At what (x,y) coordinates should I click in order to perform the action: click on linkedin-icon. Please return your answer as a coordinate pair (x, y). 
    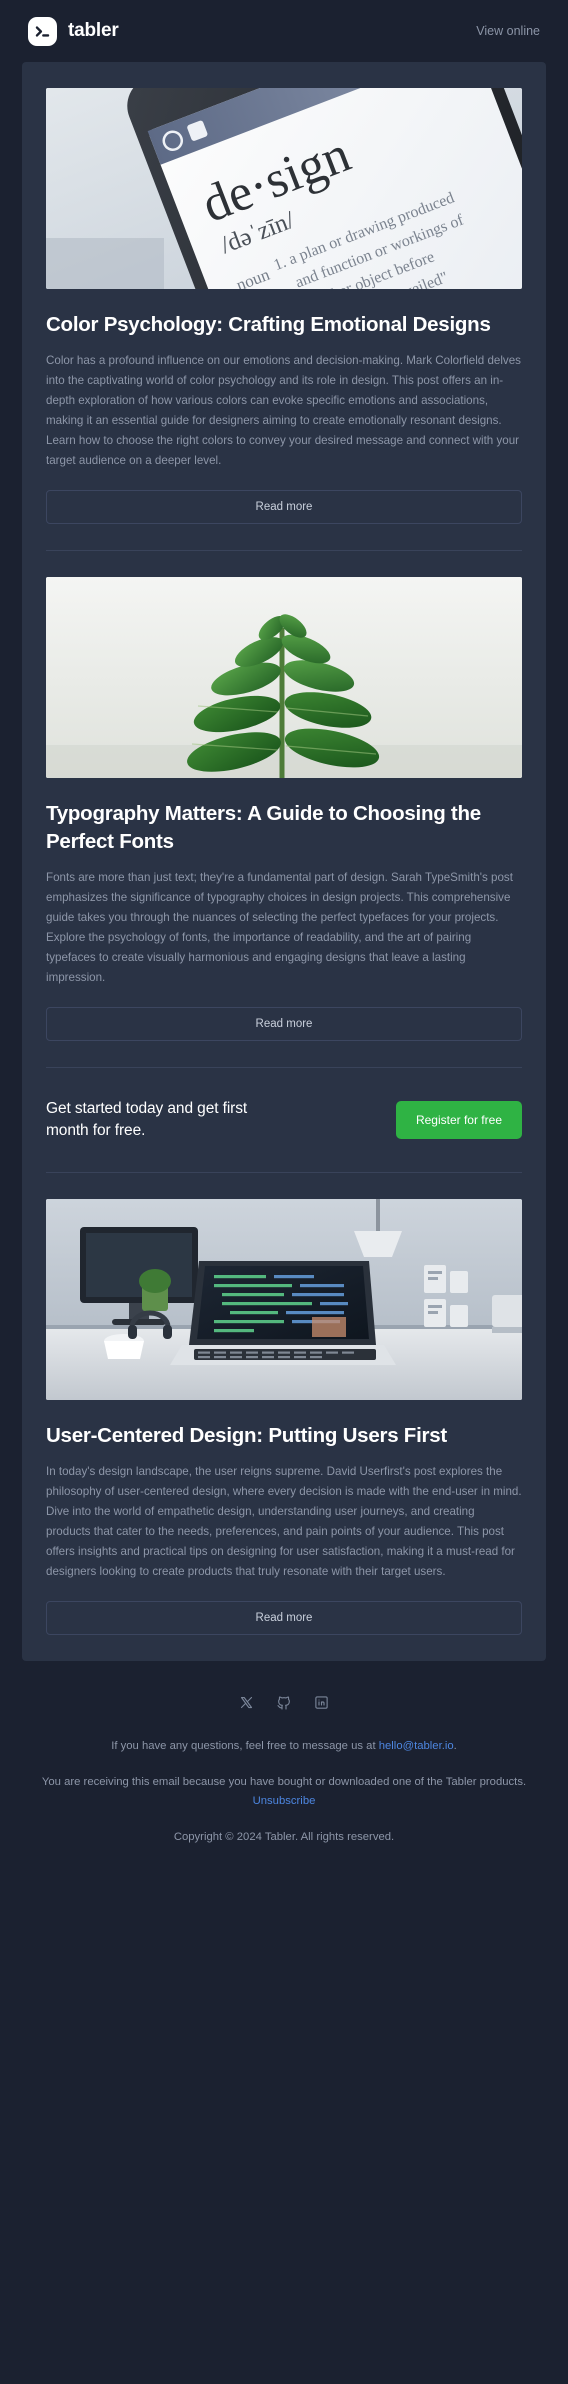
    Looking at the image, I should click on (321, 1702).